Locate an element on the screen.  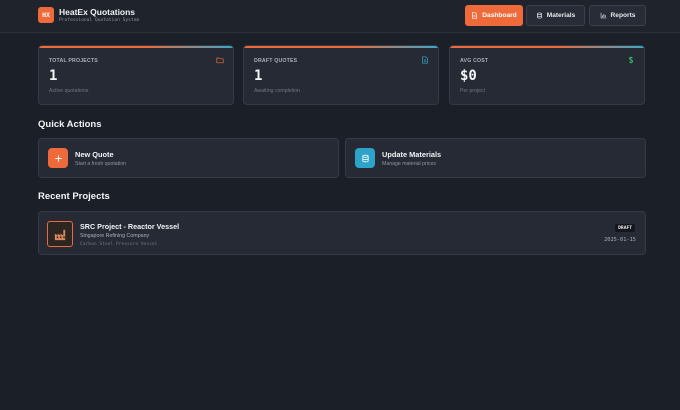
dashboard-button-label: Dashboard is located at coordinates (499, 15).